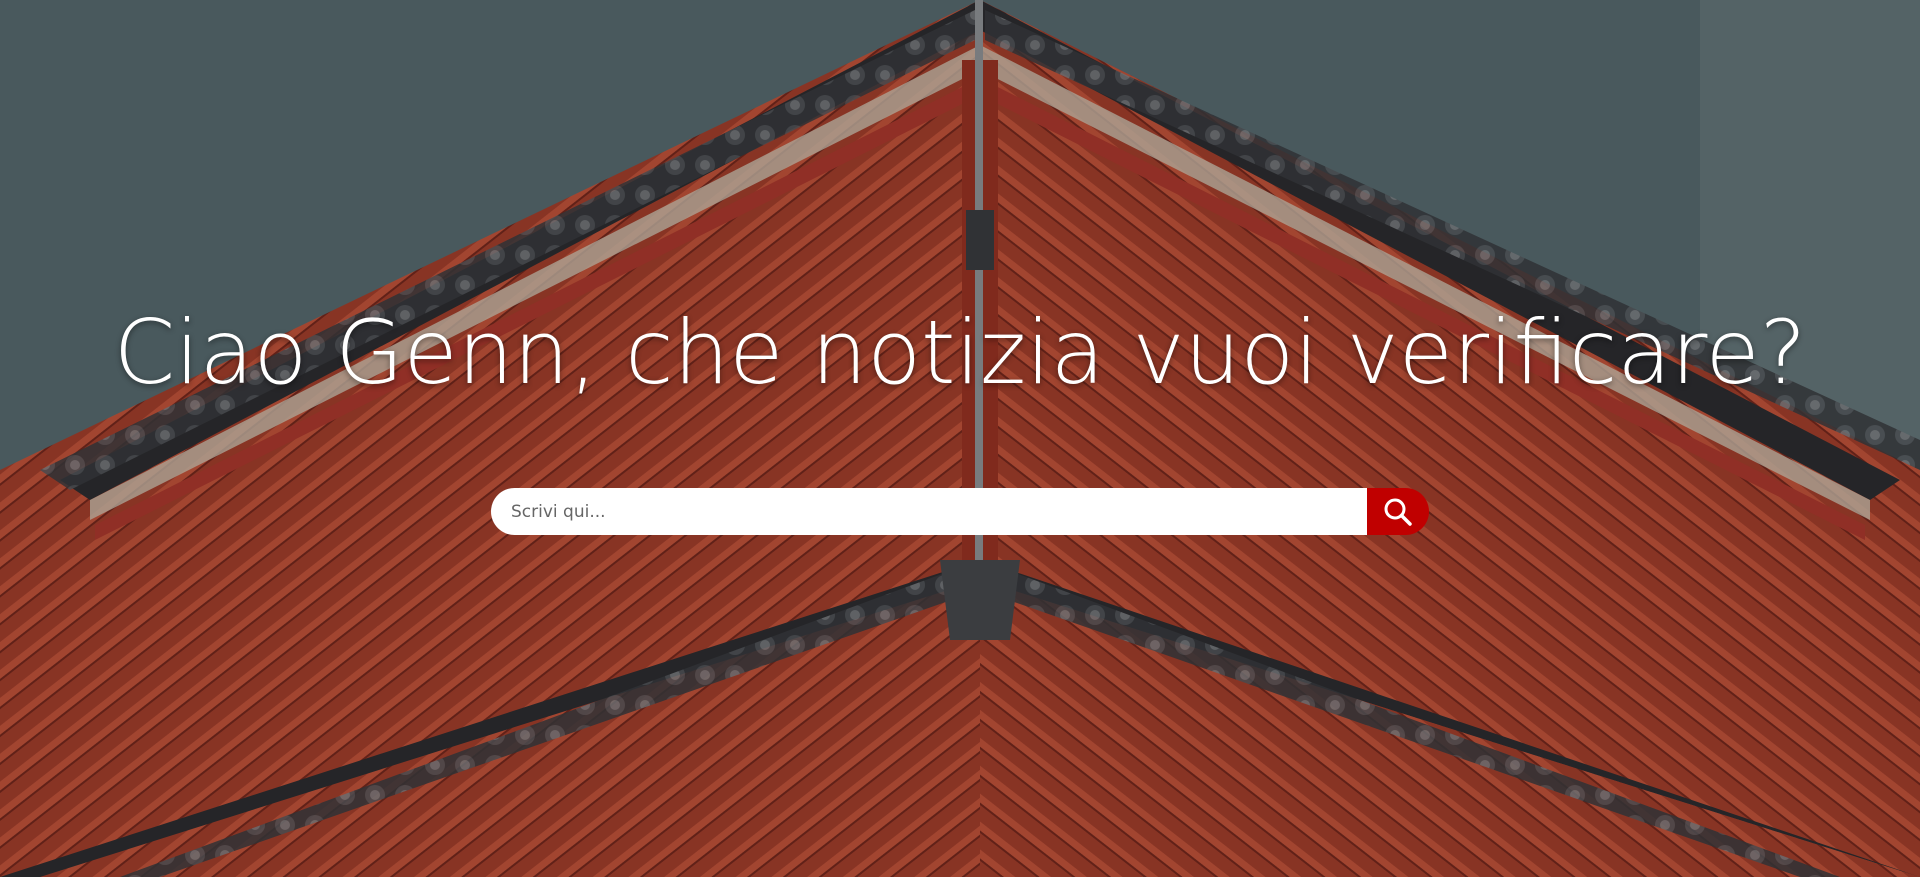 This screenshot has height=877, width=1920. I want to click on search-bar, so click(960, 511).